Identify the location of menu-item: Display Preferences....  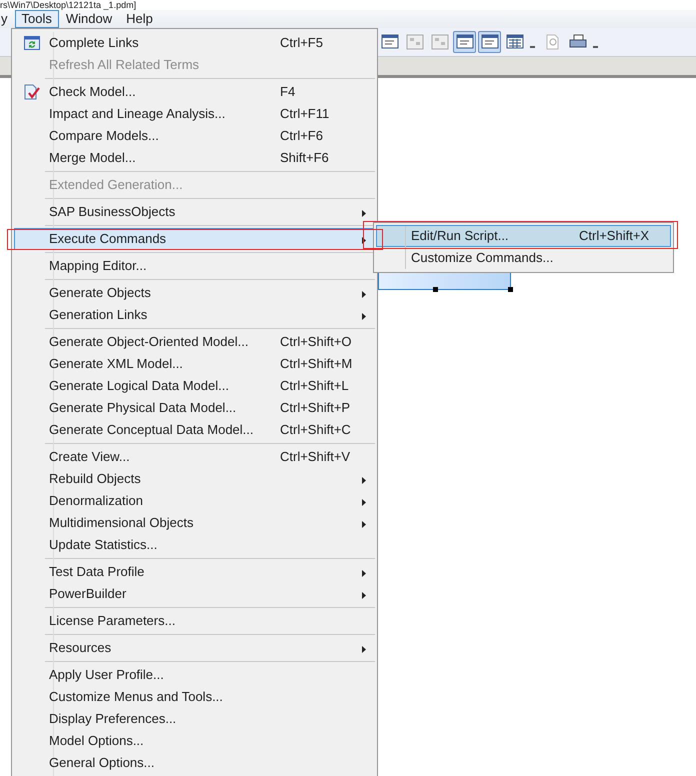
(194, 719).